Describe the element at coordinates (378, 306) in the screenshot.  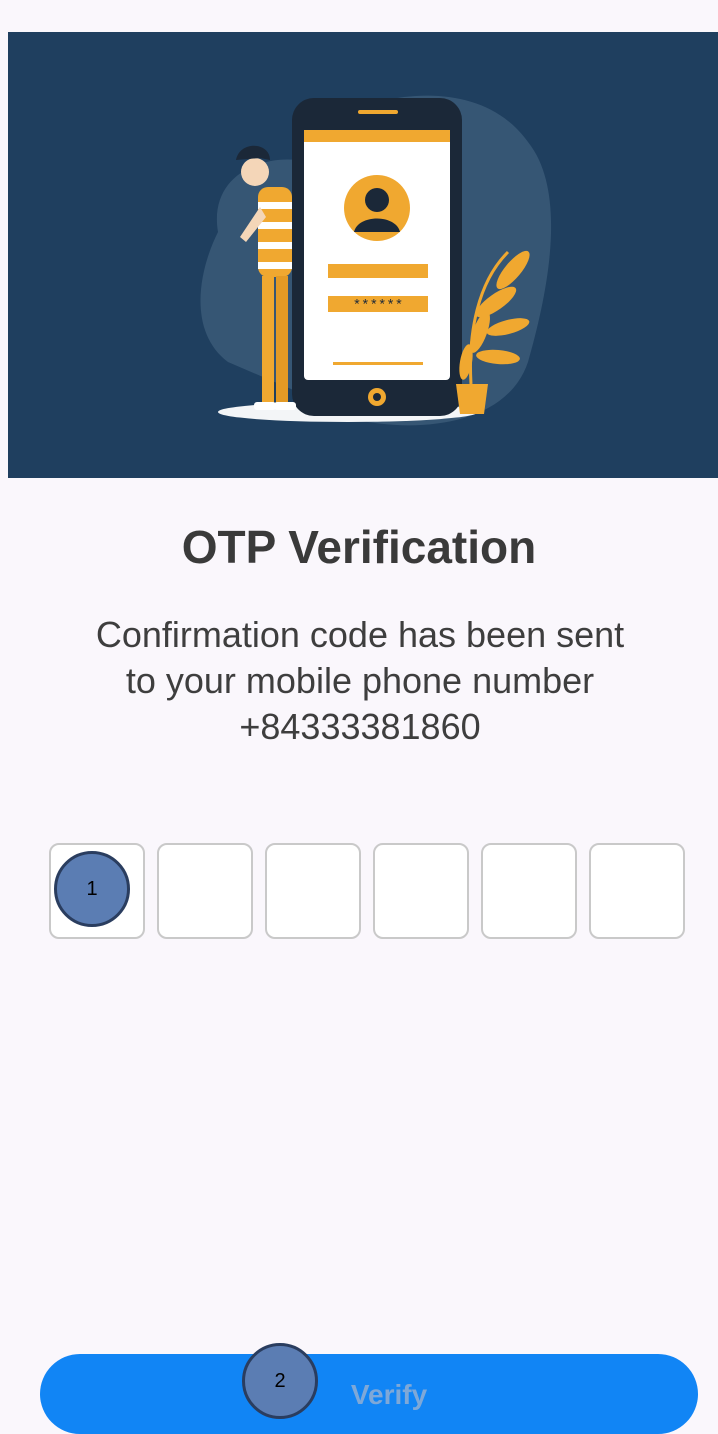
I see `masked-password-text: ******` at that location.